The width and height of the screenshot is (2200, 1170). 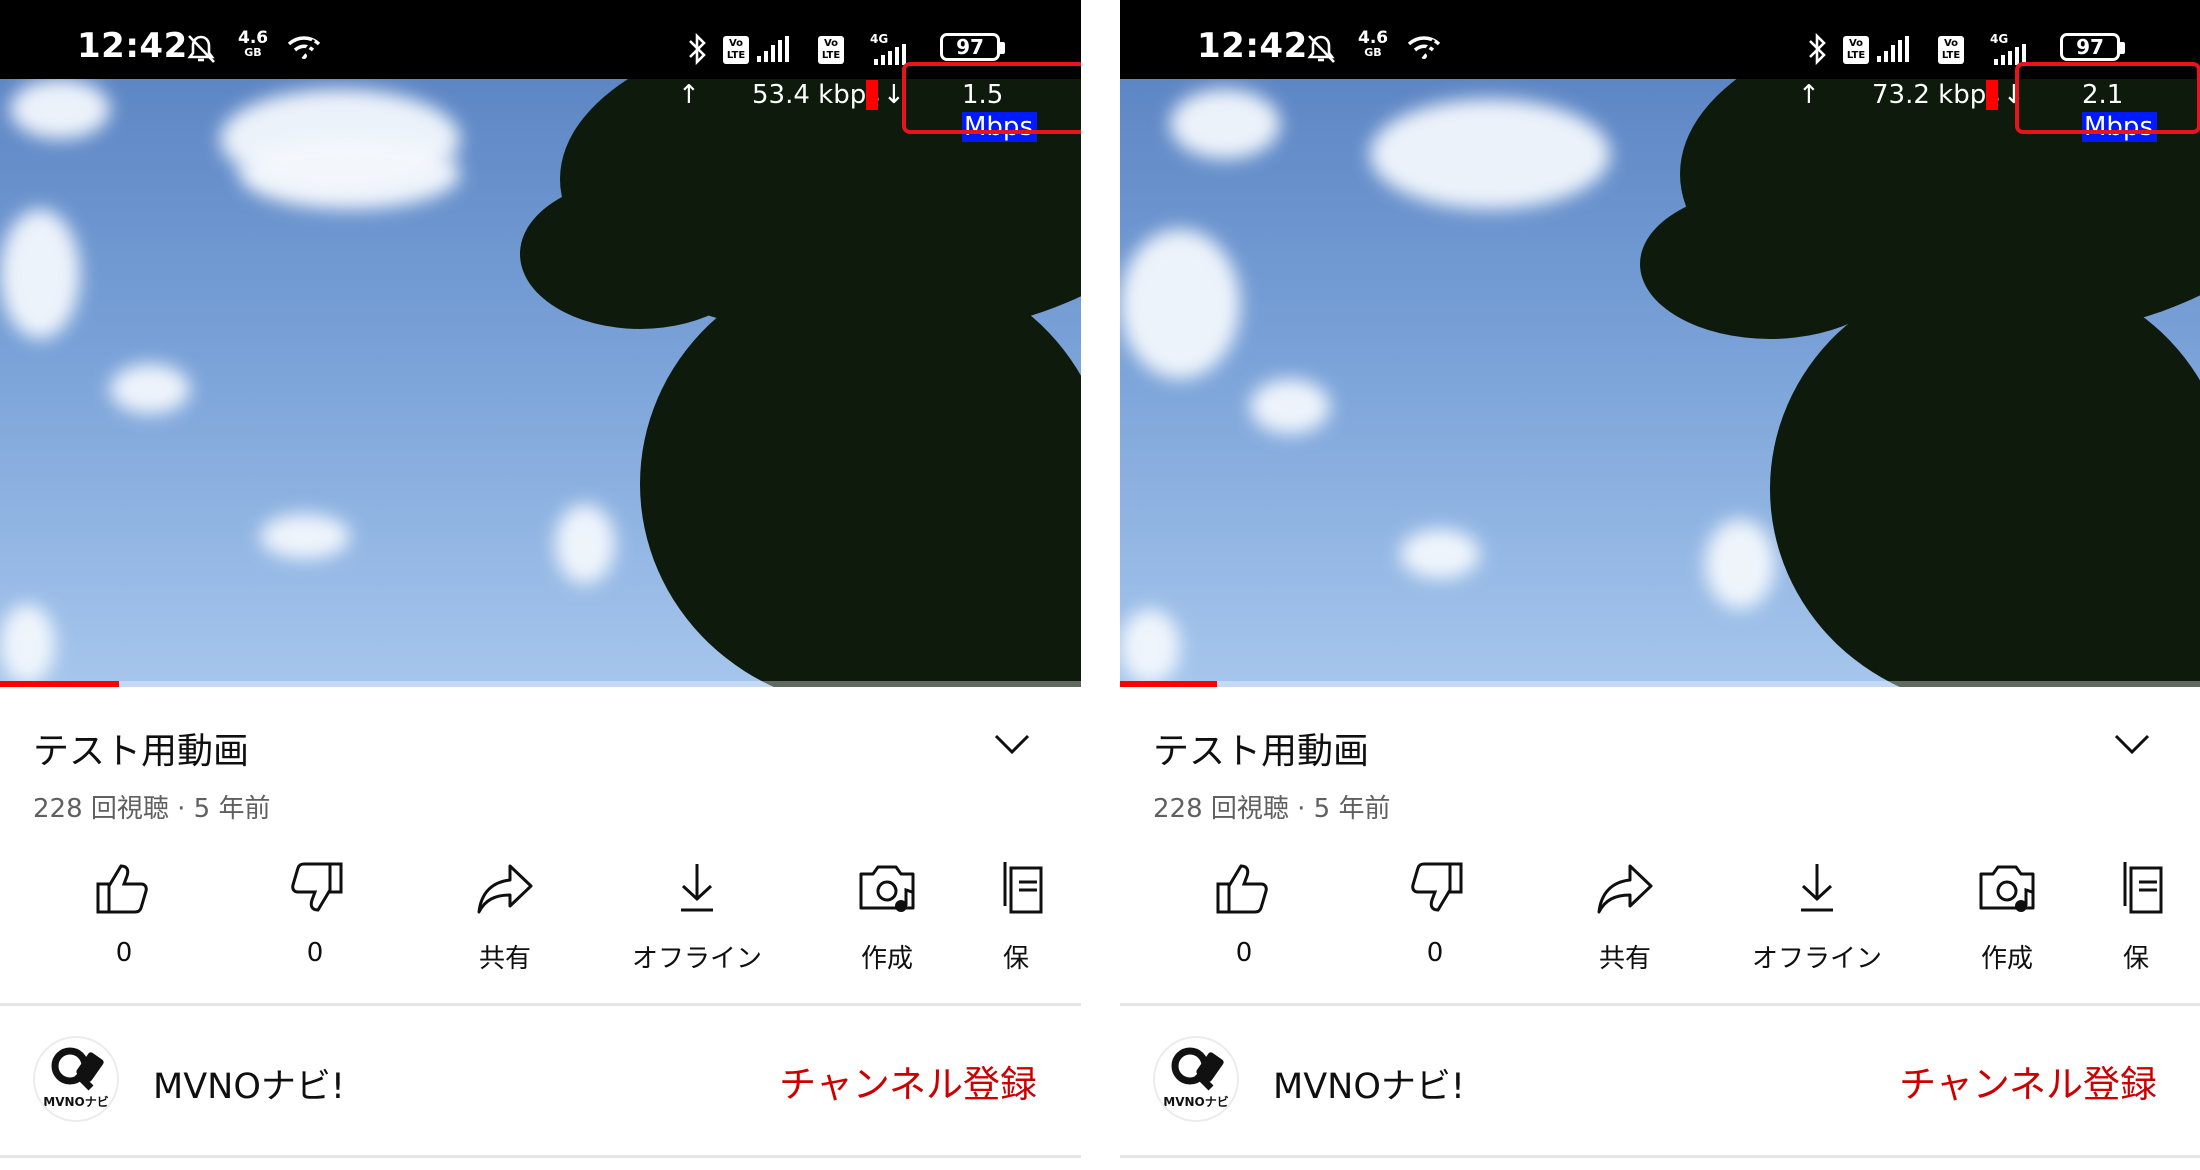 What do you see at coordinates (59, 684) in the screenshot?
I see `video-progress-fill` at bounding box center [59, 684].